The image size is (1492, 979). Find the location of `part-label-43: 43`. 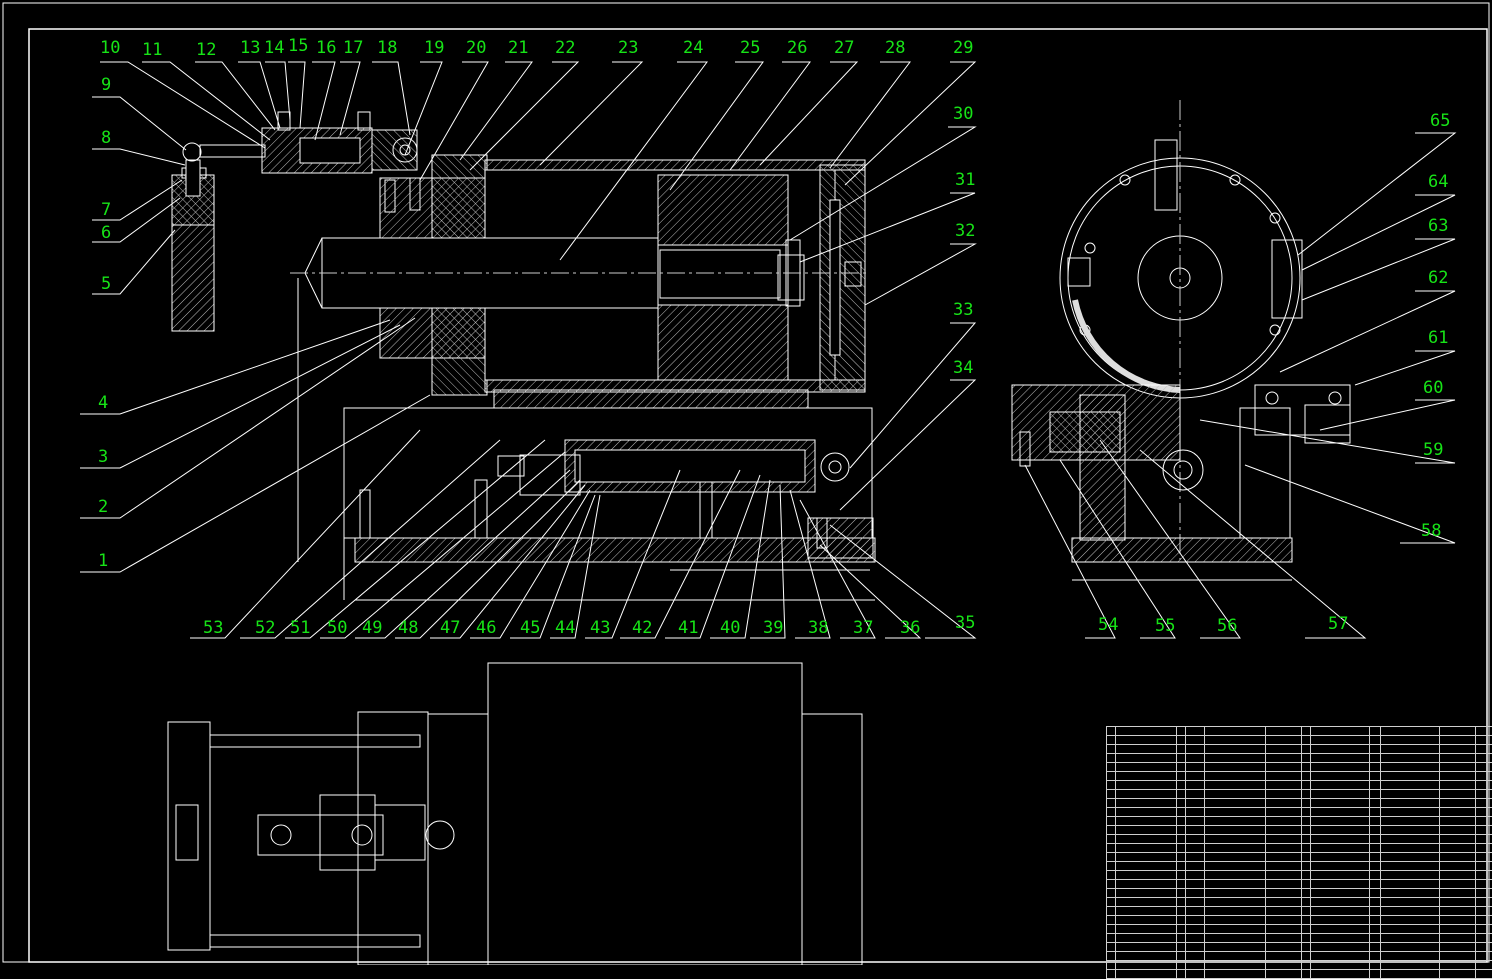

part-label-43: 43 is located at coordinates (600, 628).